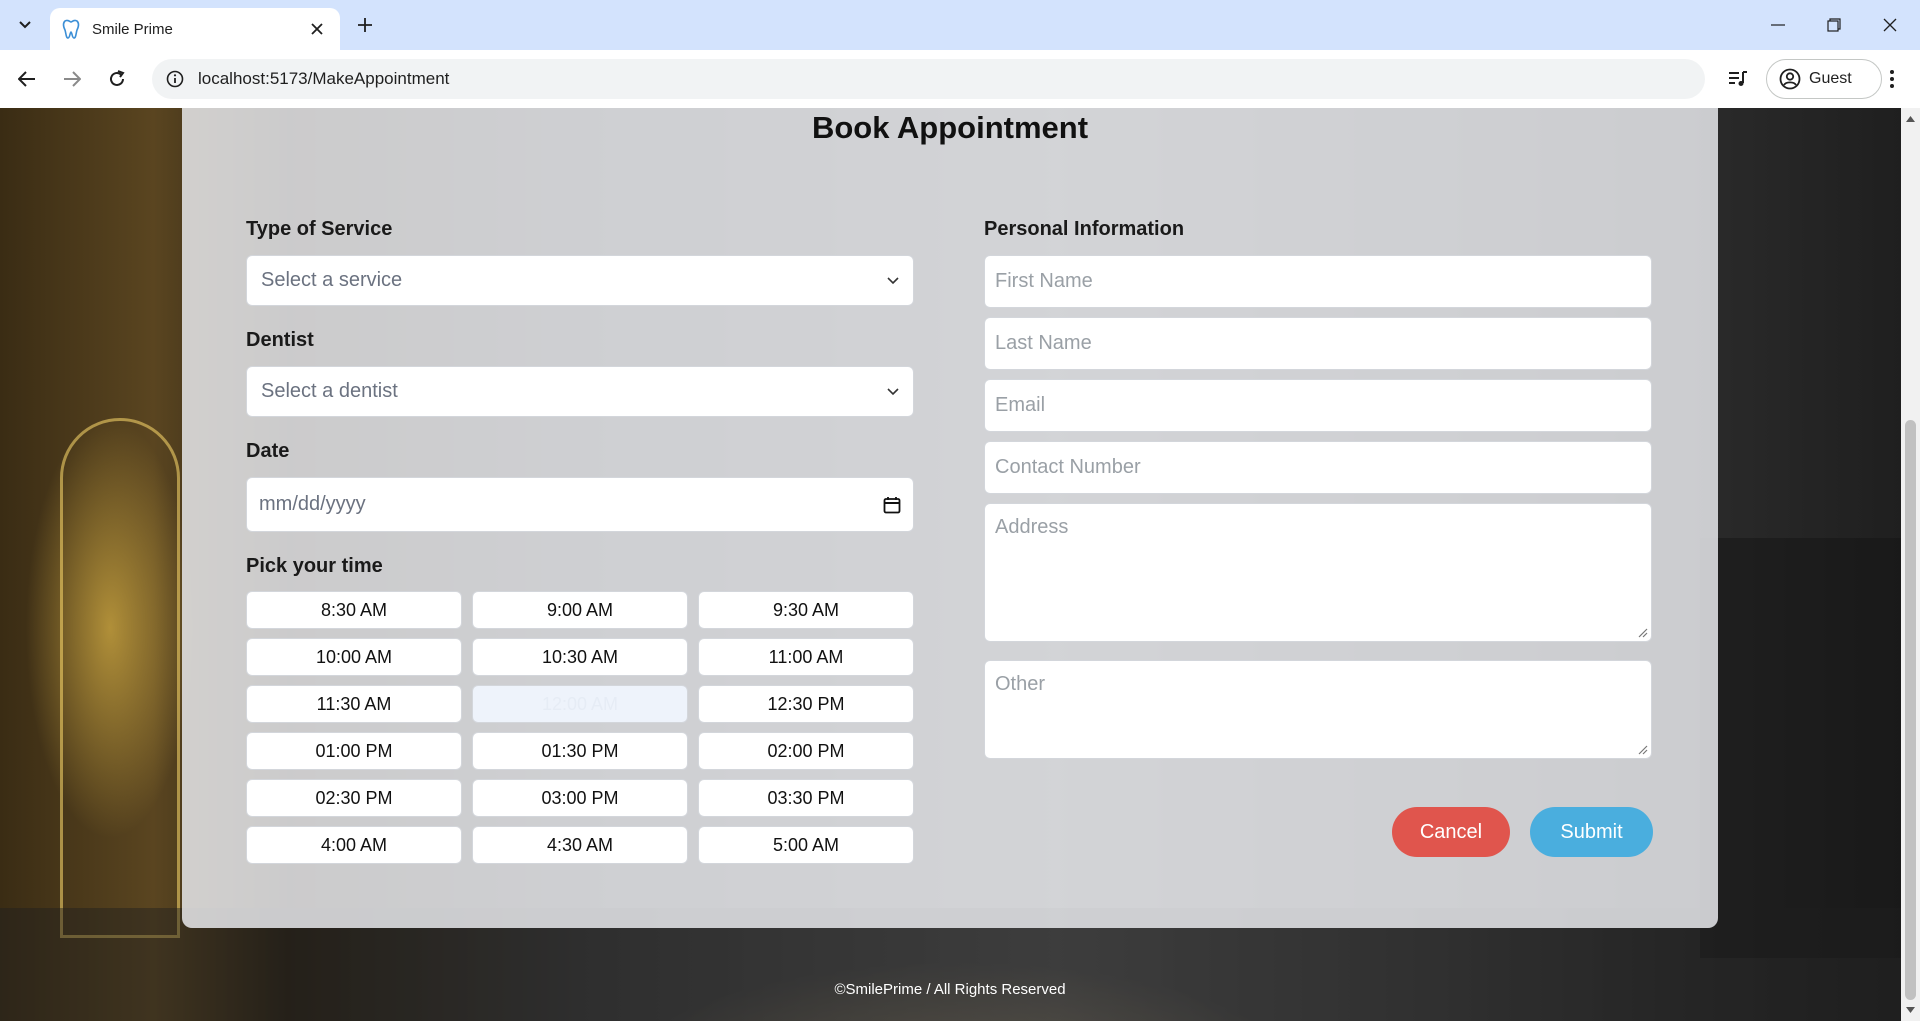  I want to click on new-tab-button, so click(365, 25).